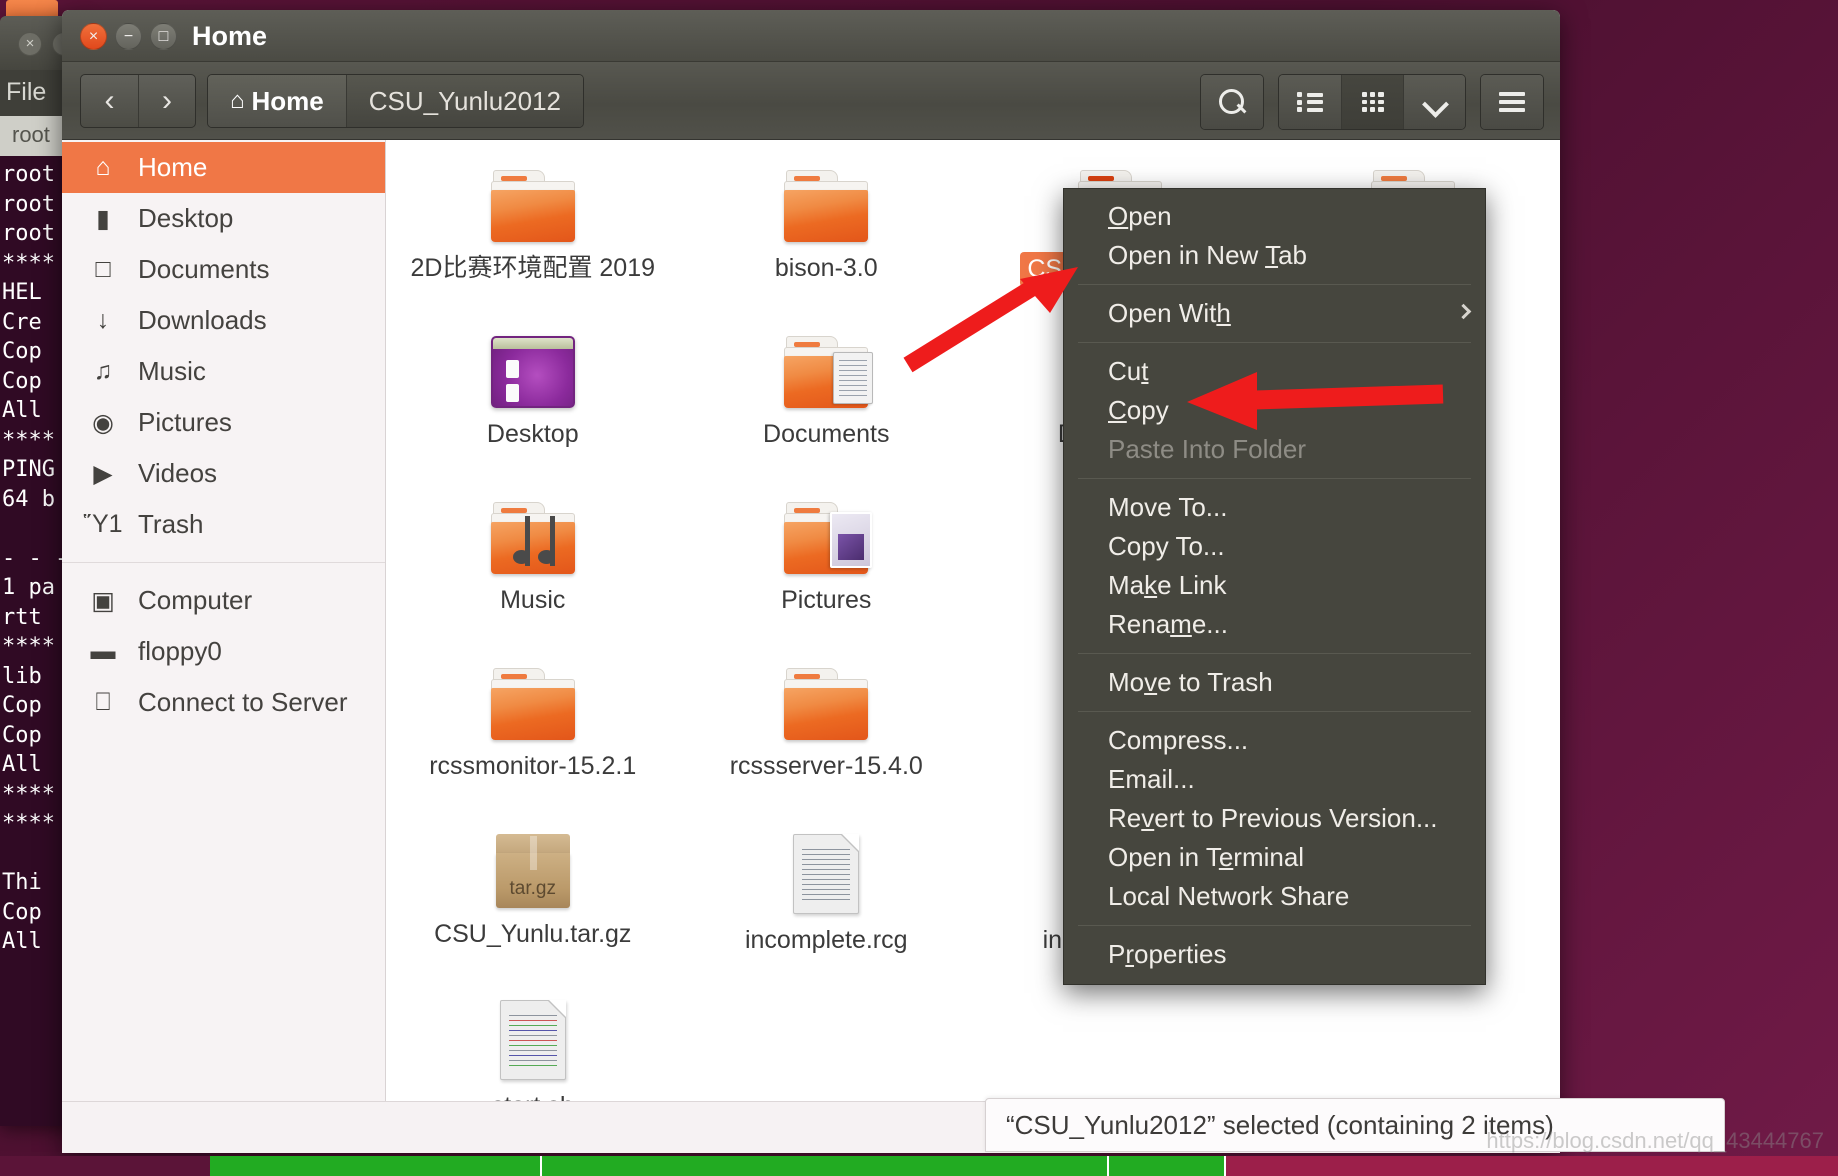 This screenshot has height=1176, width=1838. I want to click on download-icon: ↓, so click(103, 320).